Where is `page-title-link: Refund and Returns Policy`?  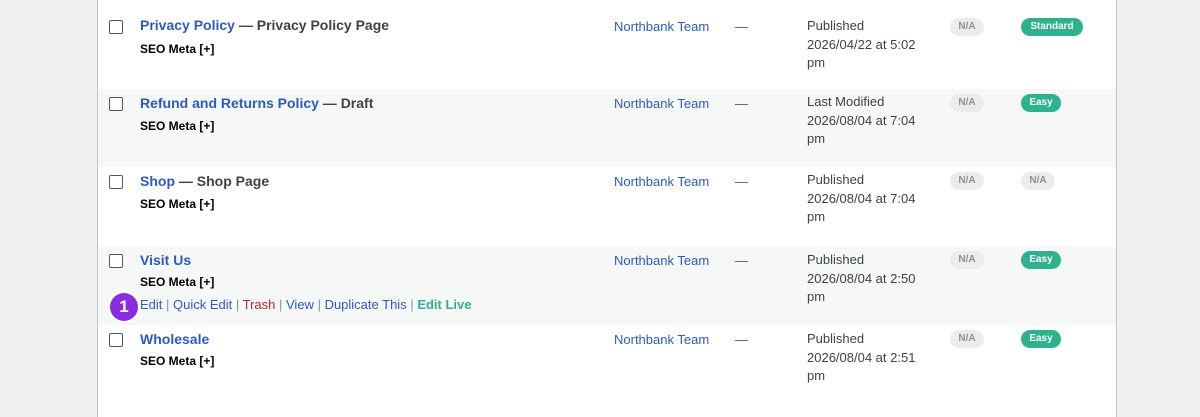
page-title-link: Refund and Returns Policy is located at coordinates (229, 103).